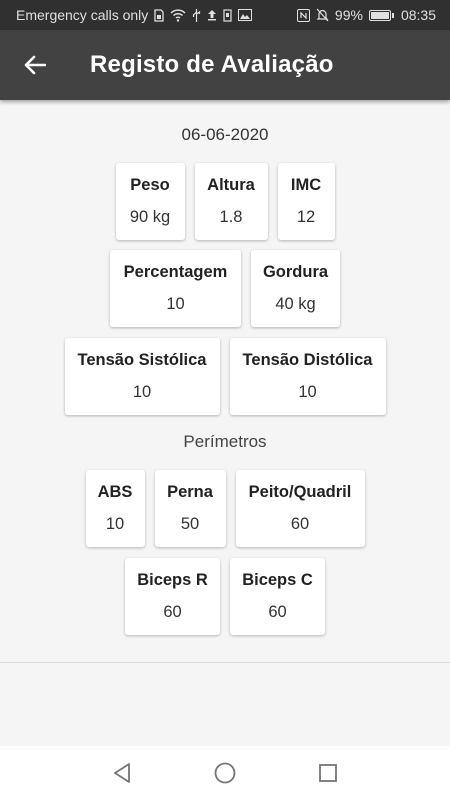 The height and width of the screenshot is (800, 450). What do you see at coordinates (115, 492) in the screenshot?
I see `metric-label: ABS` at bounding box center [115, 492].